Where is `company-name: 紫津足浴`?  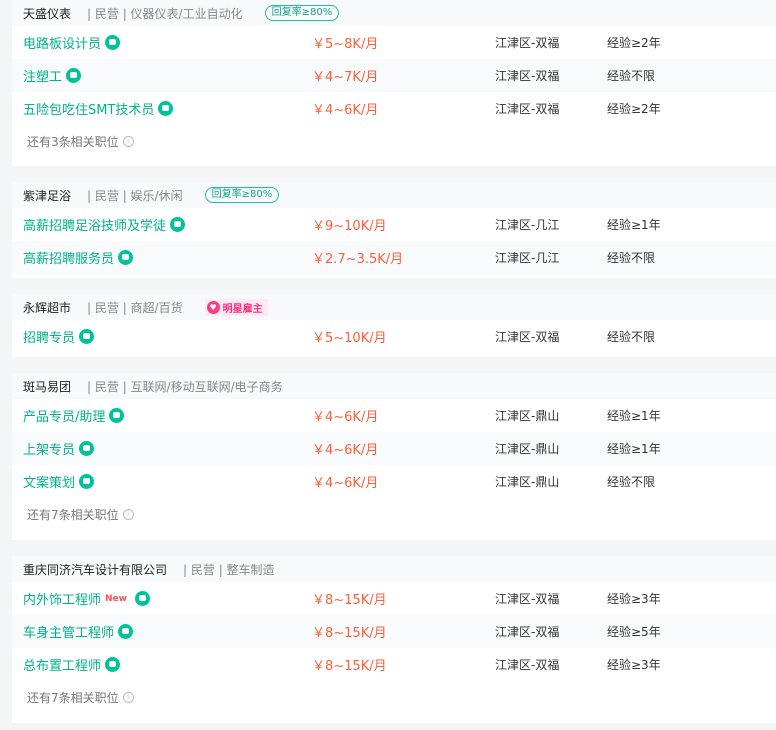 company-name: 紫津足浴 is located at coordinates (47, 195).